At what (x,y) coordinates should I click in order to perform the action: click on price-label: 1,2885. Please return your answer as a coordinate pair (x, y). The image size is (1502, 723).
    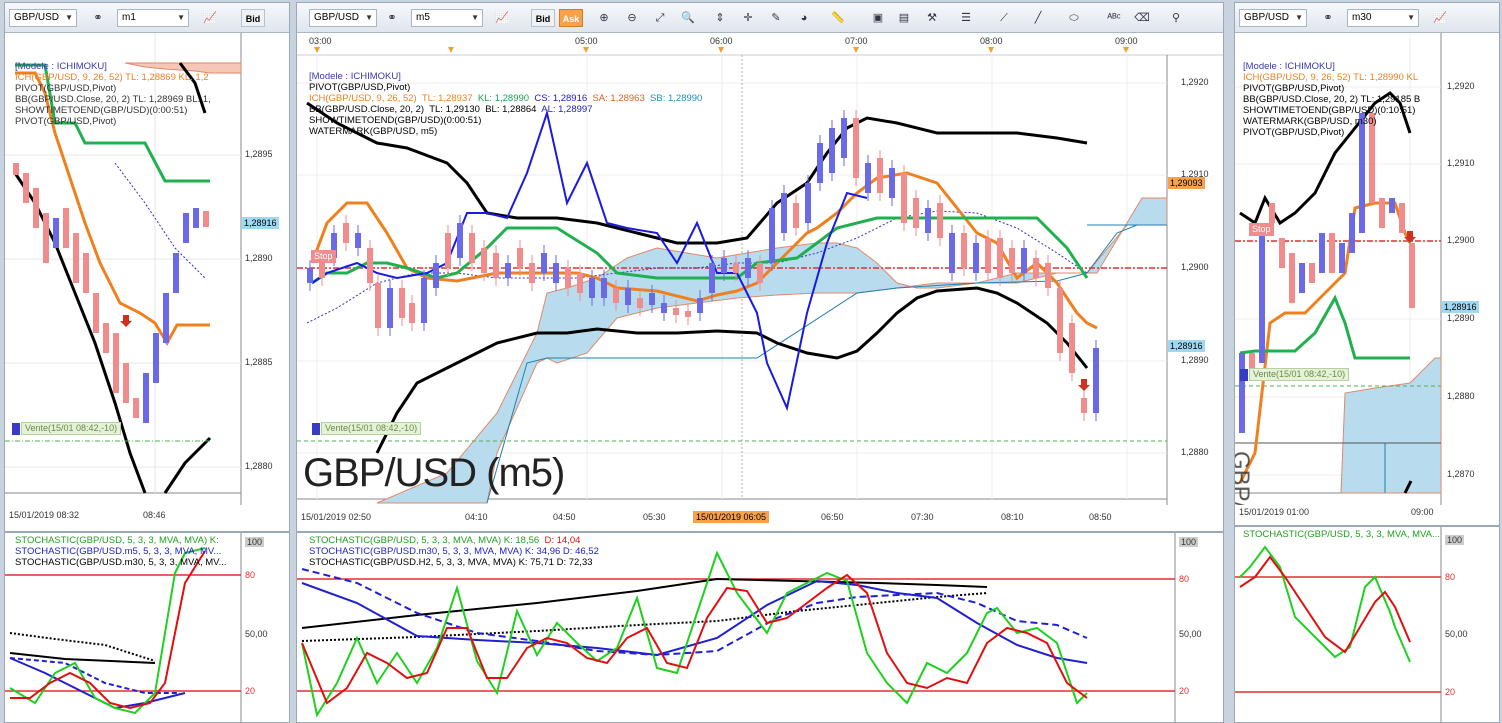
    Looking at the image, I should click on (259, 362).